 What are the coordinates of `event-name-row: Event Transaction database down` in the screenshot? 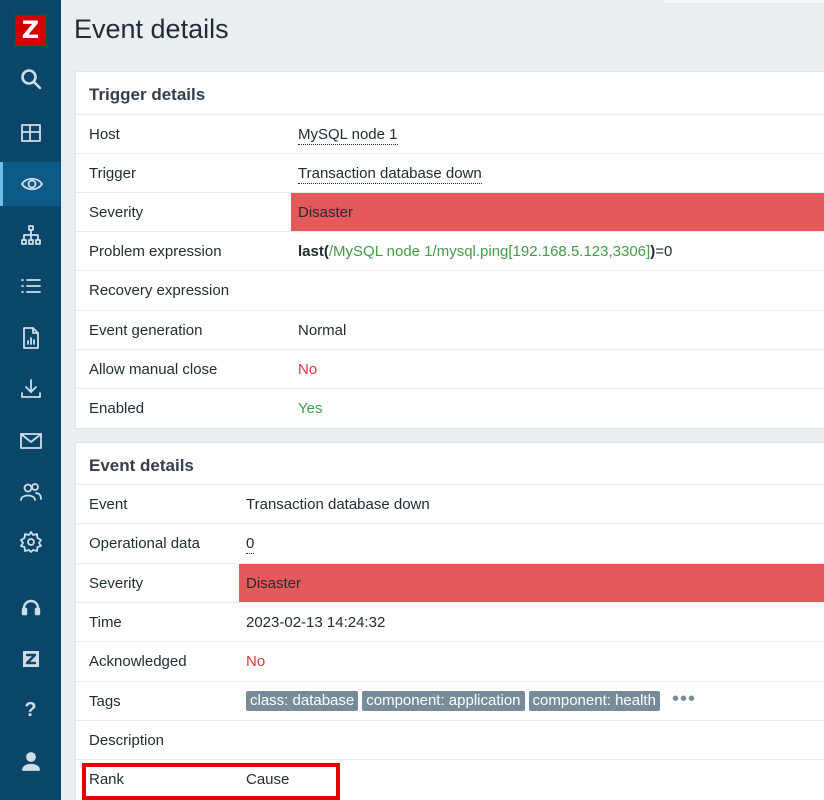 It's located at (450, 503).